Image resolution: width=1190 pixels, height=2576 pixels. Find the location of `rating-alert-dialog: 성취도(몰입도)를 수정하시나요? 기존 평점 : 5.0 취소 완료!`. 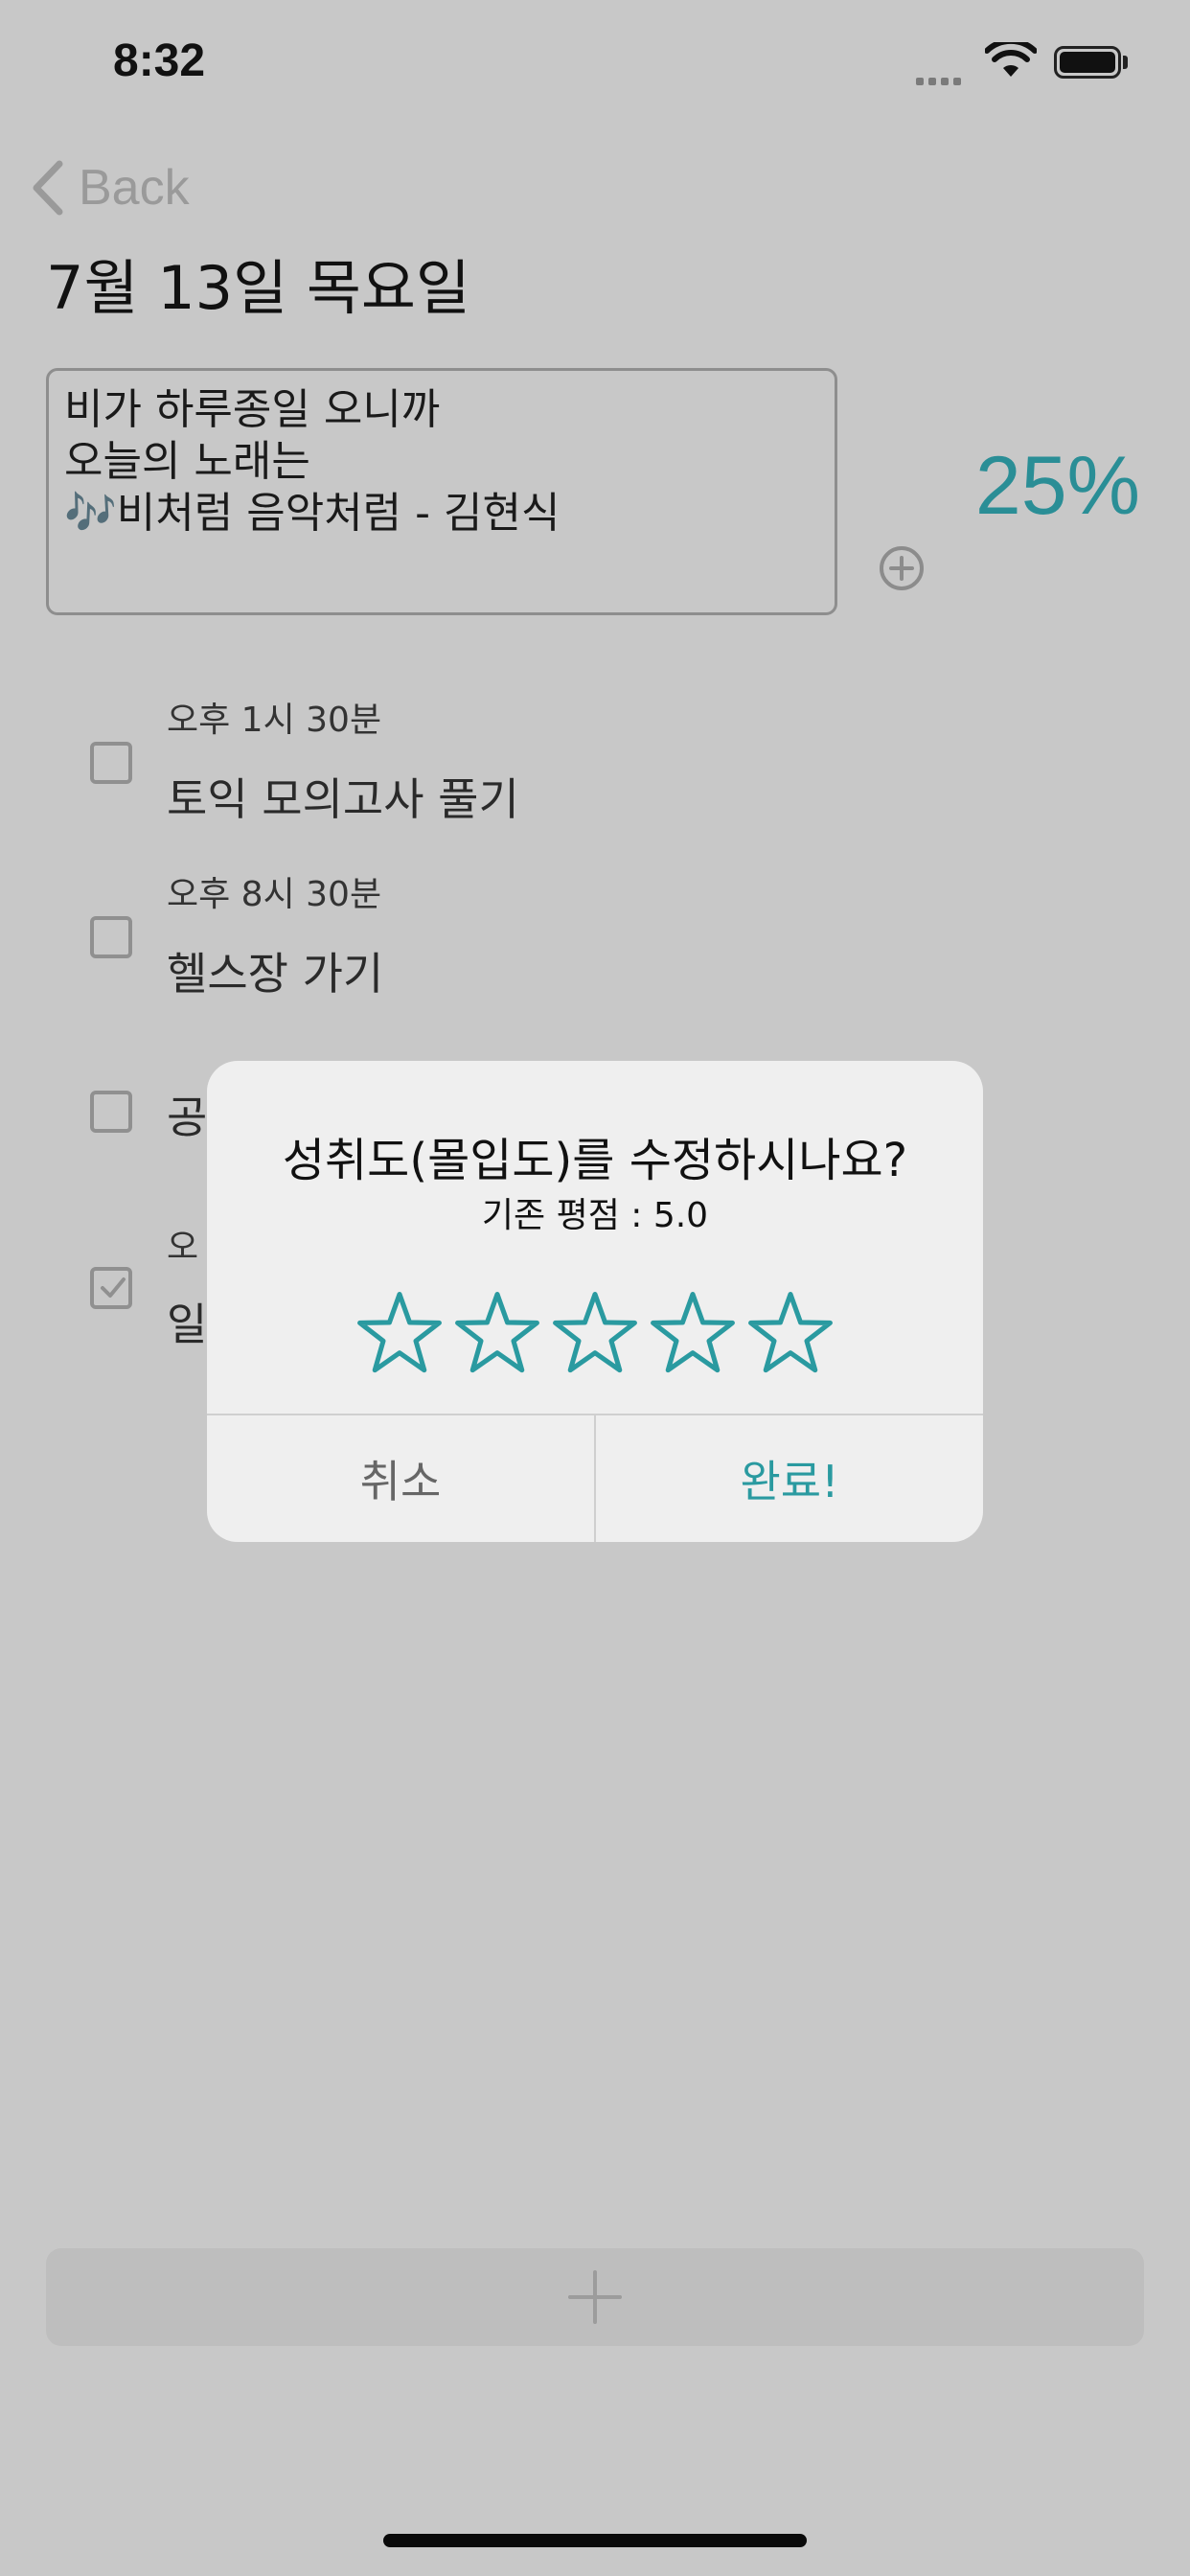

rating-alert-dialog: 성취도(몰입도)를 수정하시나요? 기존 평점 : 5.0 취소 완료! is located at coordinates (595, 1301).